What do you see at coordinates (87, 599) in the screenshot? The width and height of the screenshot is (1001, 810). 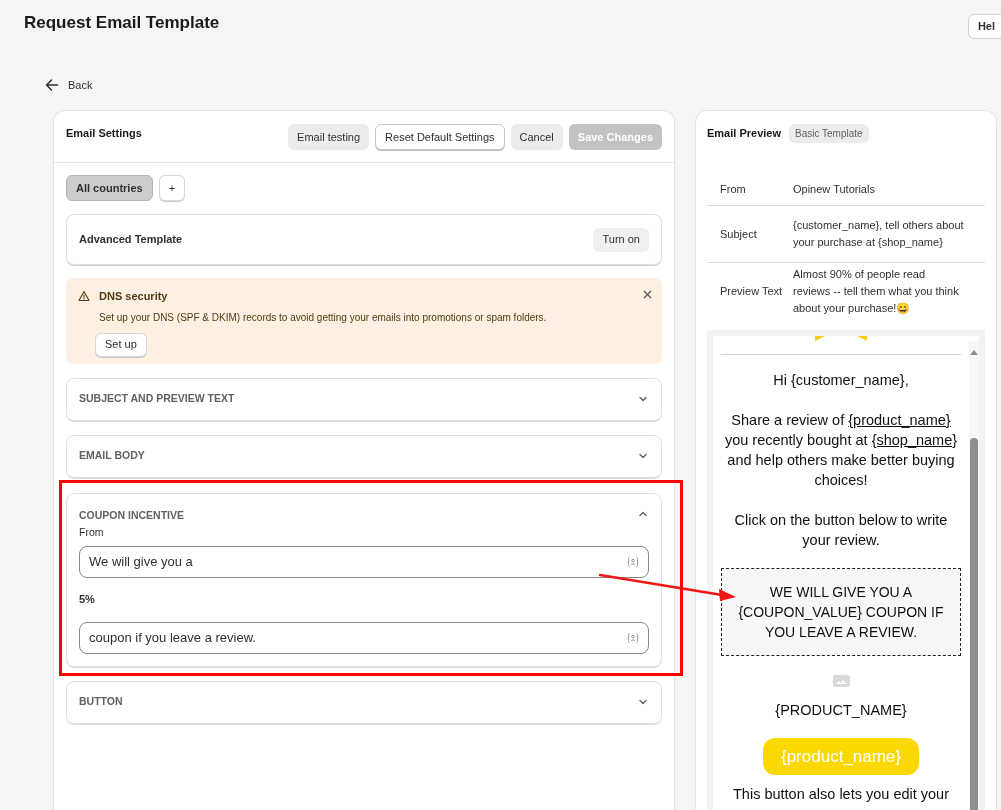 I see `coupon-value-label: 5%` at bounding box center [87, 599].